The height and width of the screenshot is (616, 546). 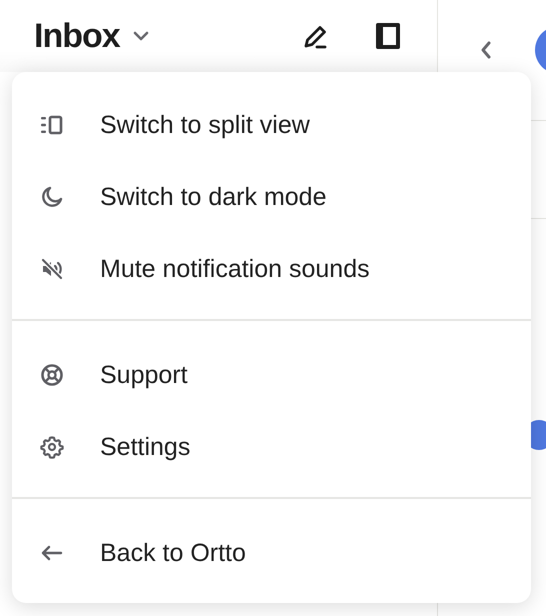 I want to click on menu-item: Back to Ortto, so click(x=173, y=553).